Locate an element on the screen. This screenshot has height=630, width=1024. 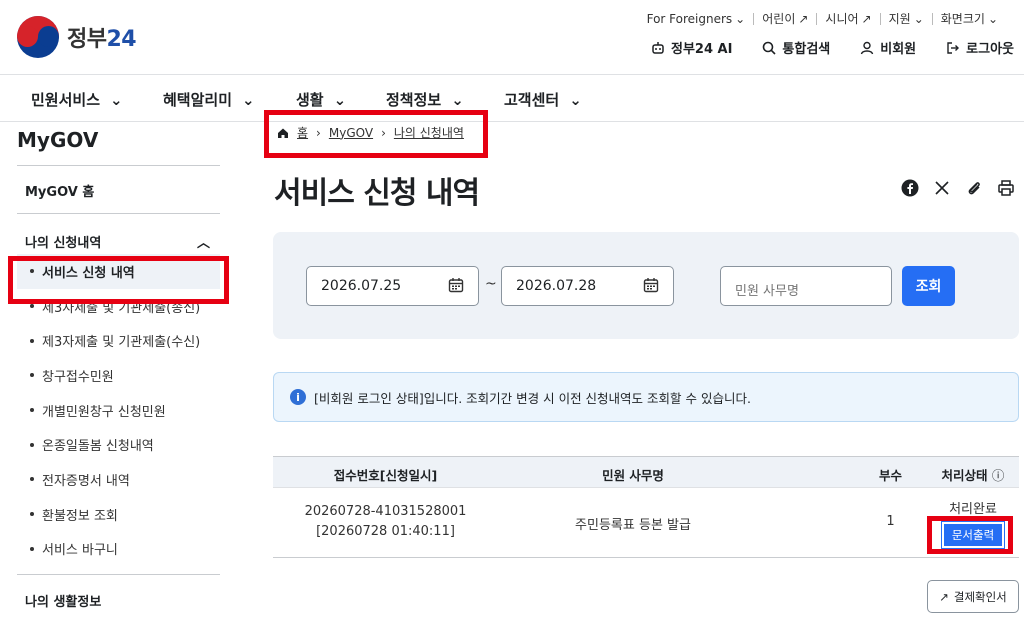
main-nav: 민원서비스 ⌄ 혜택알리미 ⌄ 생활 ⌄ 정책정보 ⌄ 고객센터 ⌄ is located at coordinates (512, 98).